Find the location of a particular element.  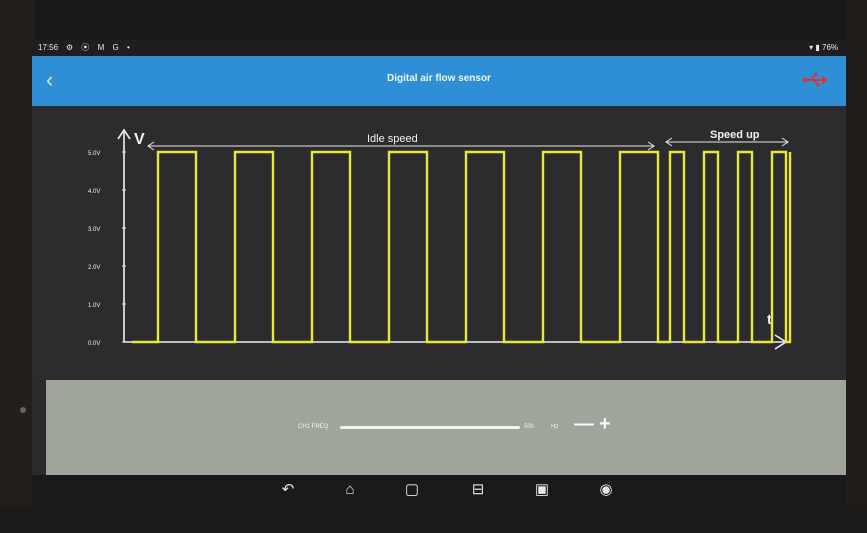

app-bar: ‹ Digital air flow sensor is located at coordinates (439, 81).